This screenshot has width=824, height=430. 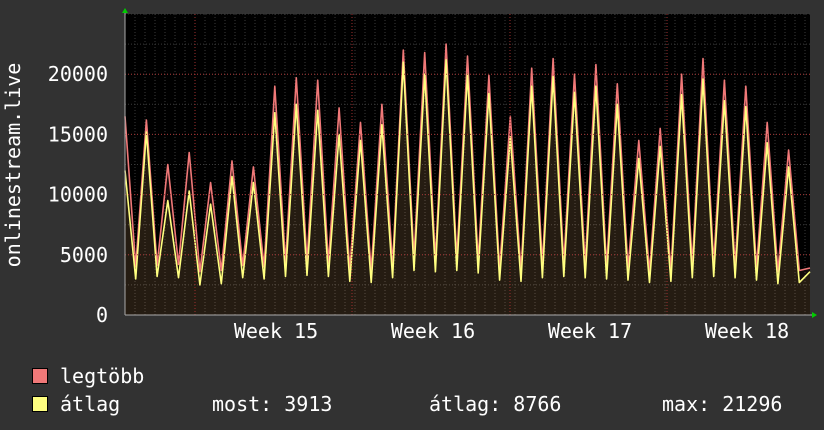 What do you see at coordinates (90, 404) in the screenshot?
I see `legend-label-avg: átlag` at bounding box center [90, 404].